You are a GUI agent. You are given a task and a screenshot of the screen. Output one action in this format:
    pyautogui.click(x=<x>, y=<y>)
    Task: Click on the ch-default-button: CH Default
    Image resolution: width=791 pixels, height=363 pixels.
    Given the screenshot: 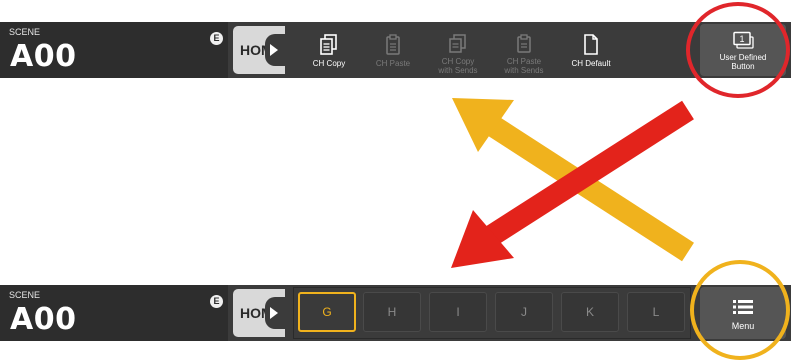 What is the action you would take?
    pyautogui.click(x=591, y=50)
    